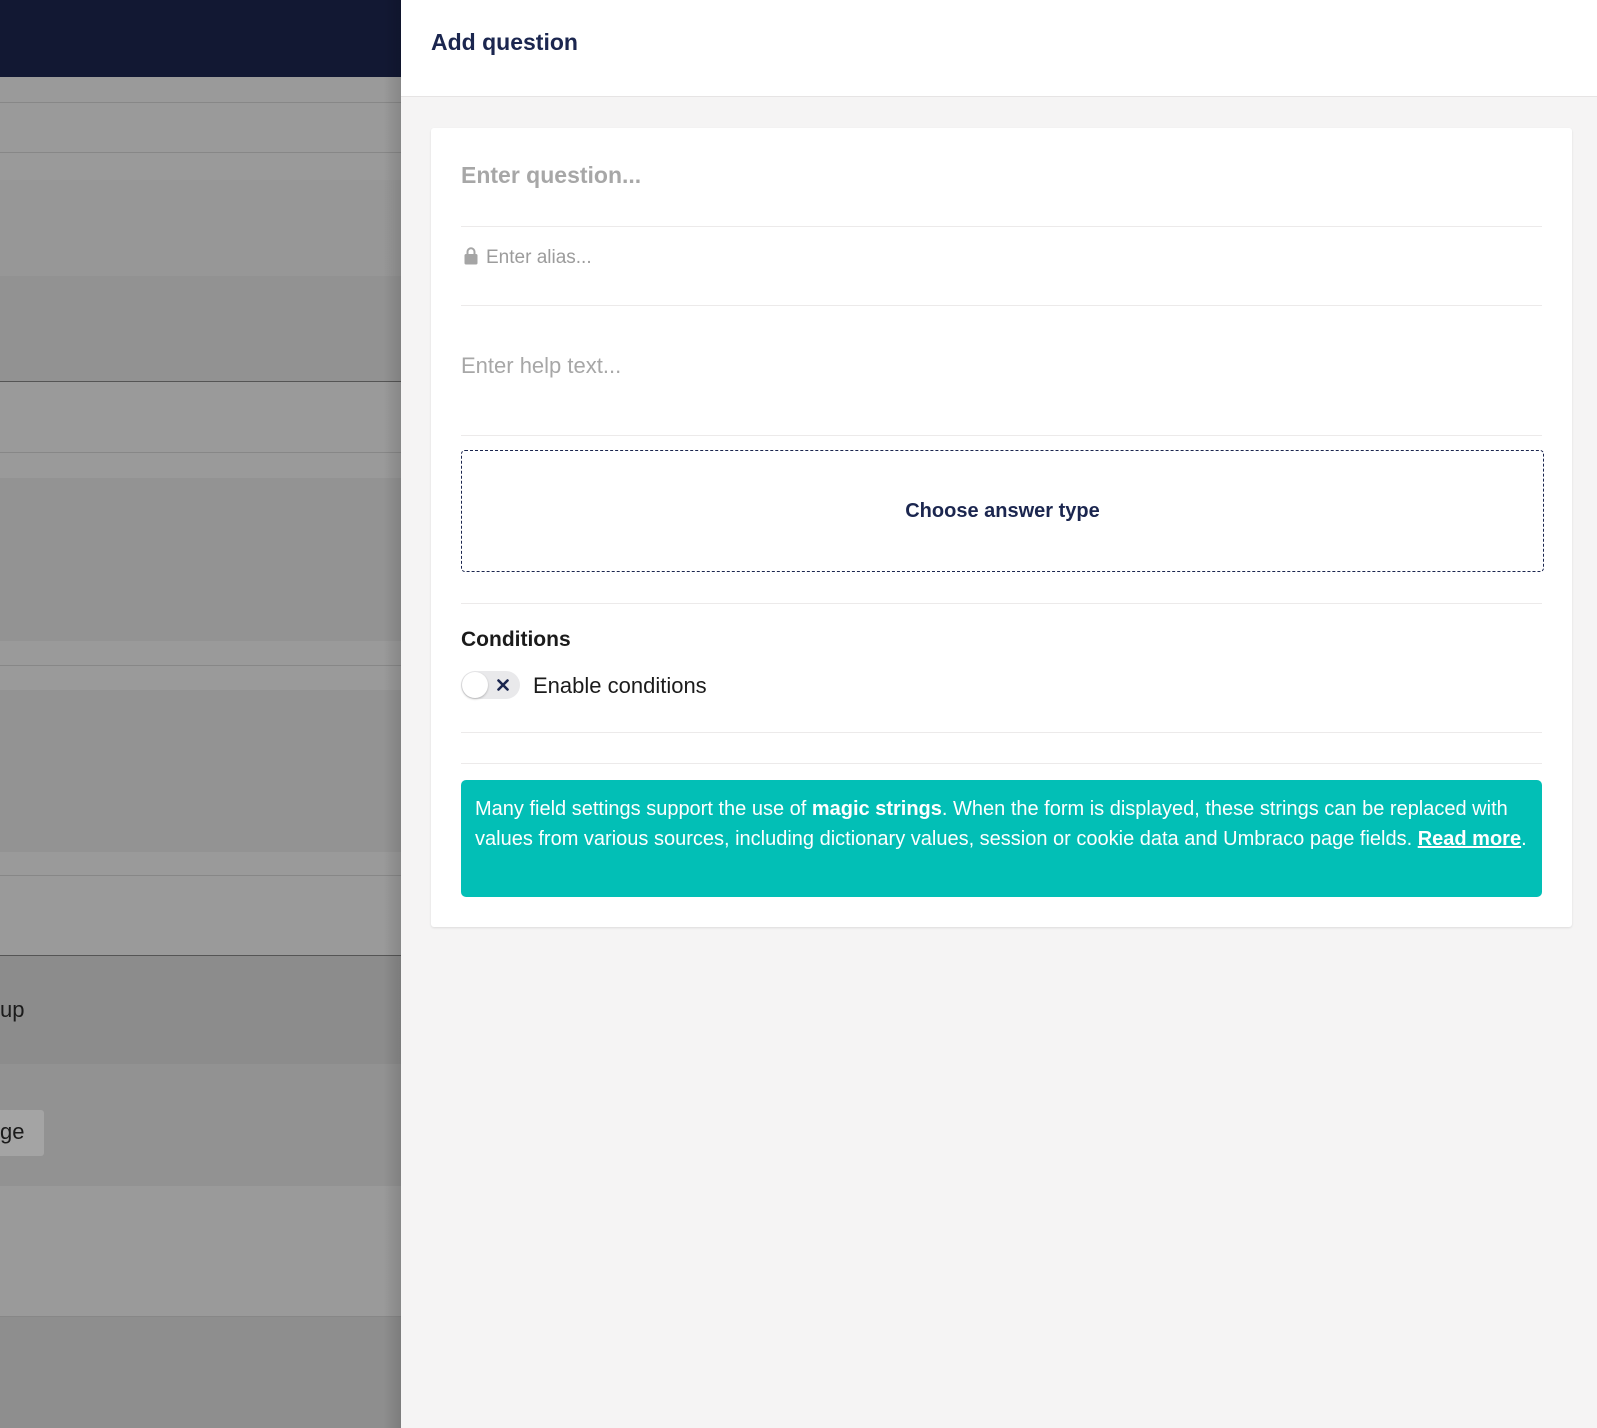 The image size is (1597, 1428). What do you see at coordinates (200, 1010) in the screenshot?
I see `background-group-row` at bounding box center [200, 1010].